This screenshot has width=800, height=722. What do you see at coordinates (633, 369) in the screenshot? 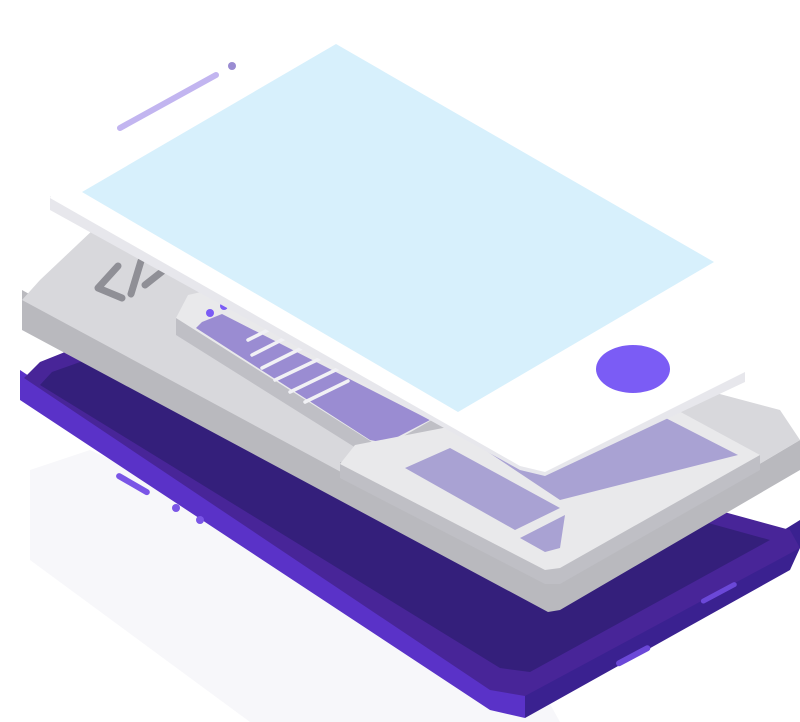
I see `home-button-icon` at bounding box center [633, 369].